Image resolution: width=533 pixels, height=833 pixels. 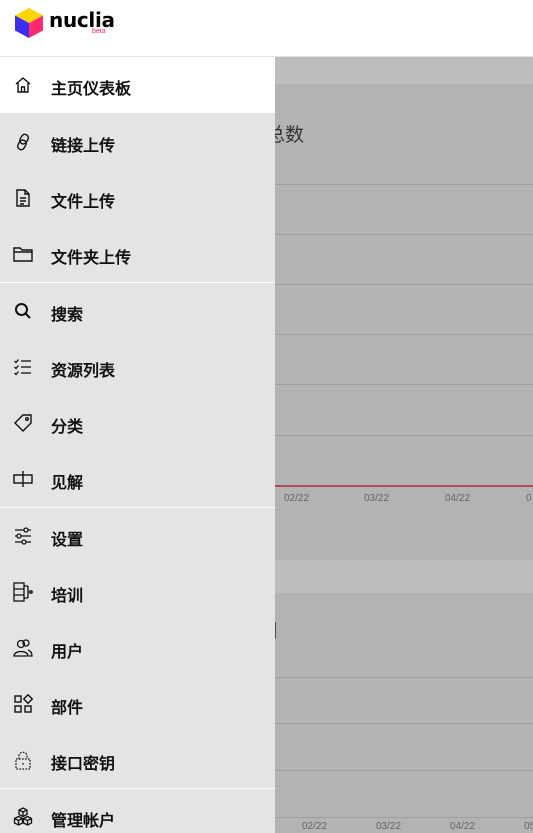 What do you see at coordinates (69, 24) in the screenshot?
I see `nuclia-logo: nuclia beta` at bounding box center [69, 24].